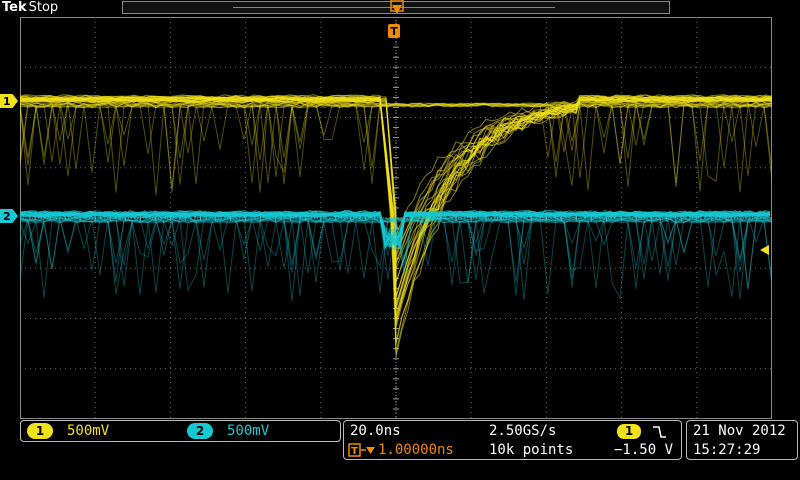  I want to click on brand-status: Tek Stop, so click(30, 7).